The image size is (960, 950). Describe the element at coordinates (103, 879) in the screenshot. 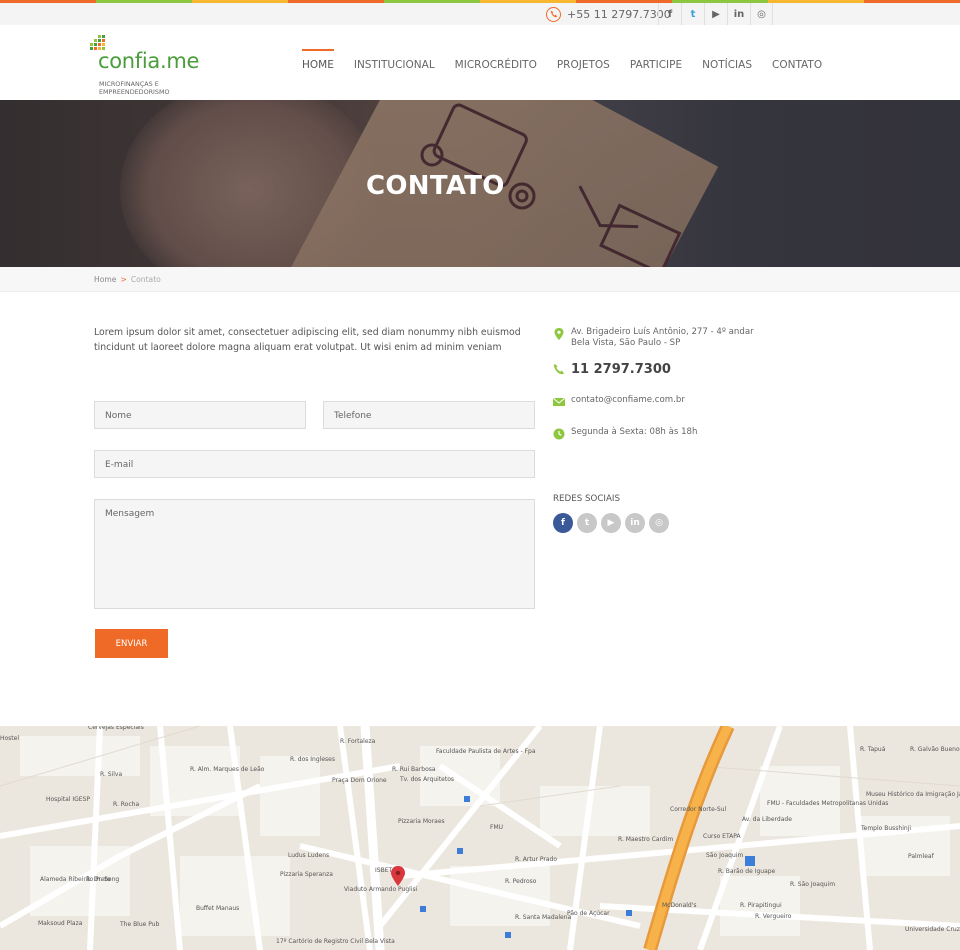

I see `map-label: R. Dr. Seng` at that location.